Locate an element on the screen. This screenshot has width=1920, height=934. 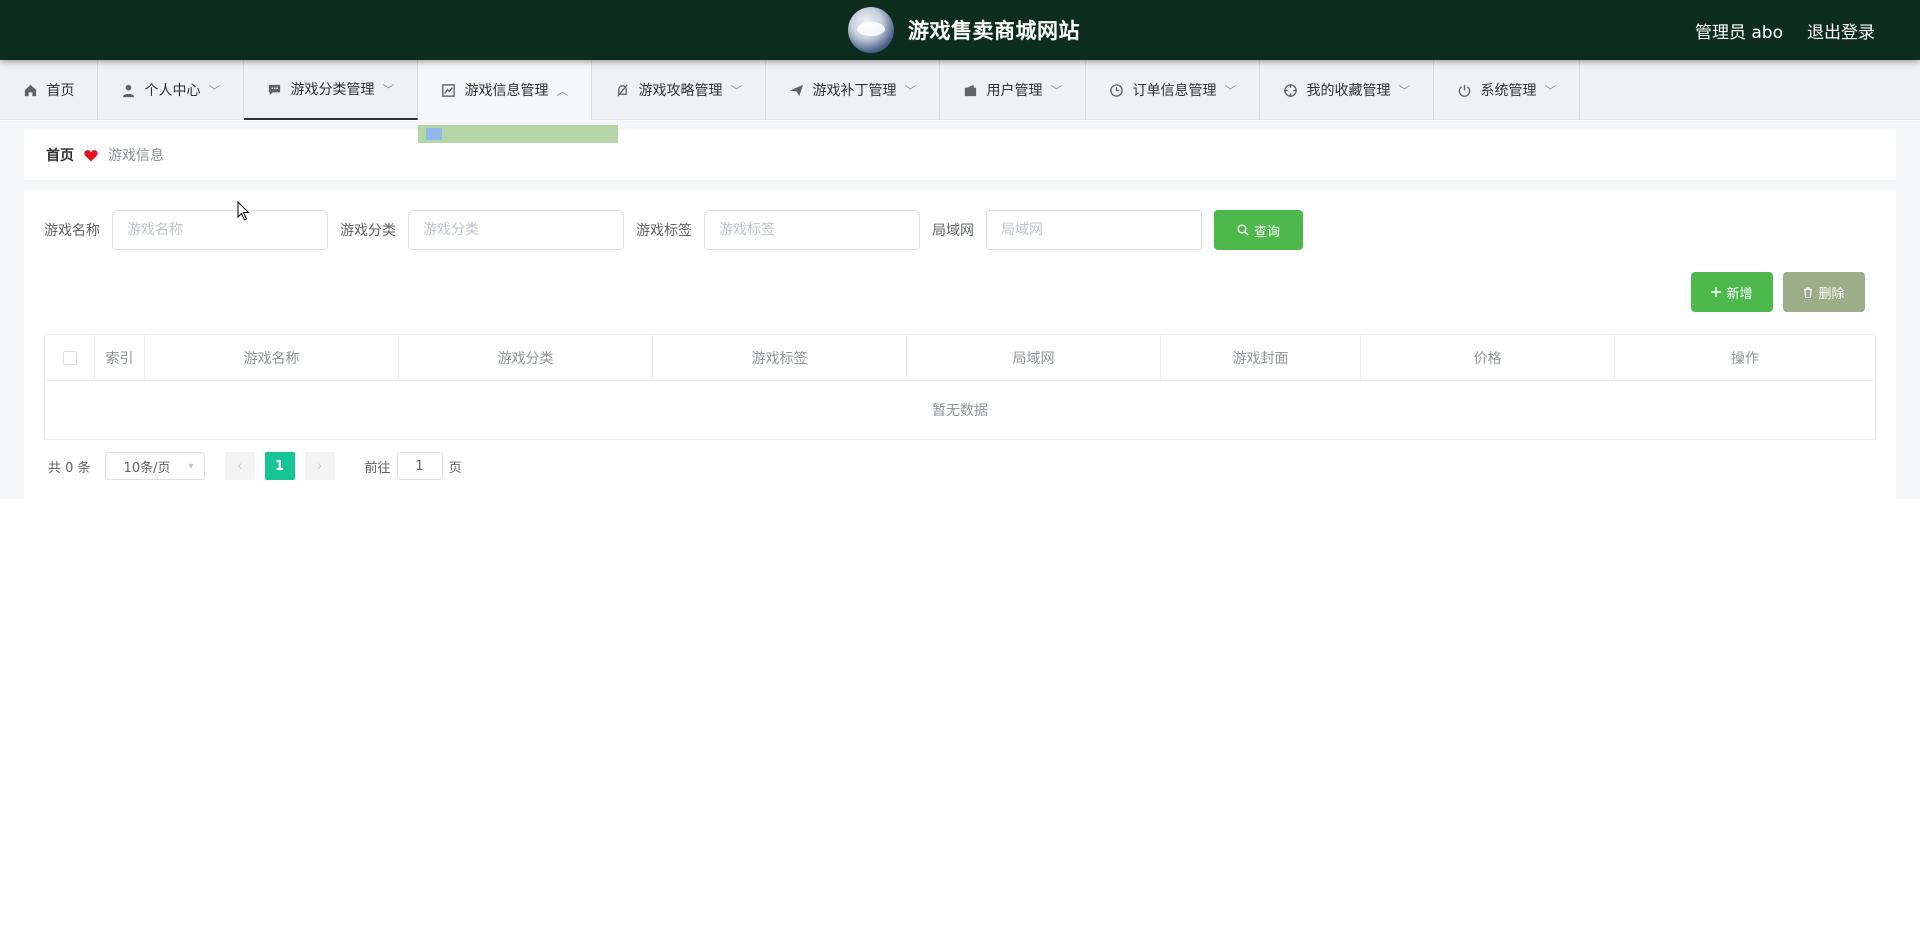
total-count: 共 0 条 is located at coordinates (69, 468).